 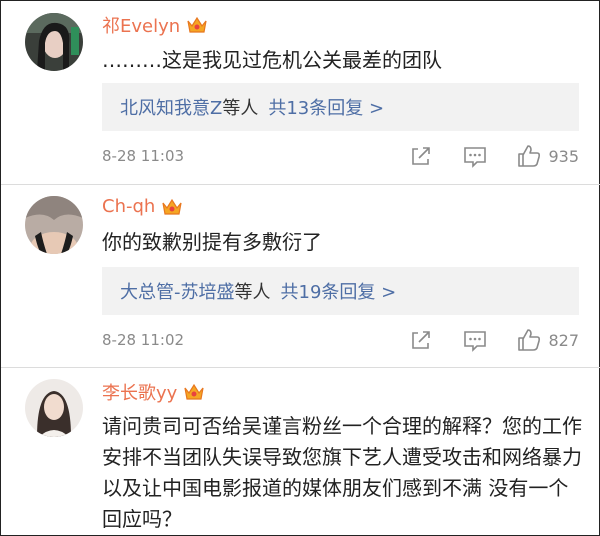 What do you see at coordinates (143, 340) in the screenshot?
I see `comment-time: 8-28 11:02` at bounding box center [143, 340].